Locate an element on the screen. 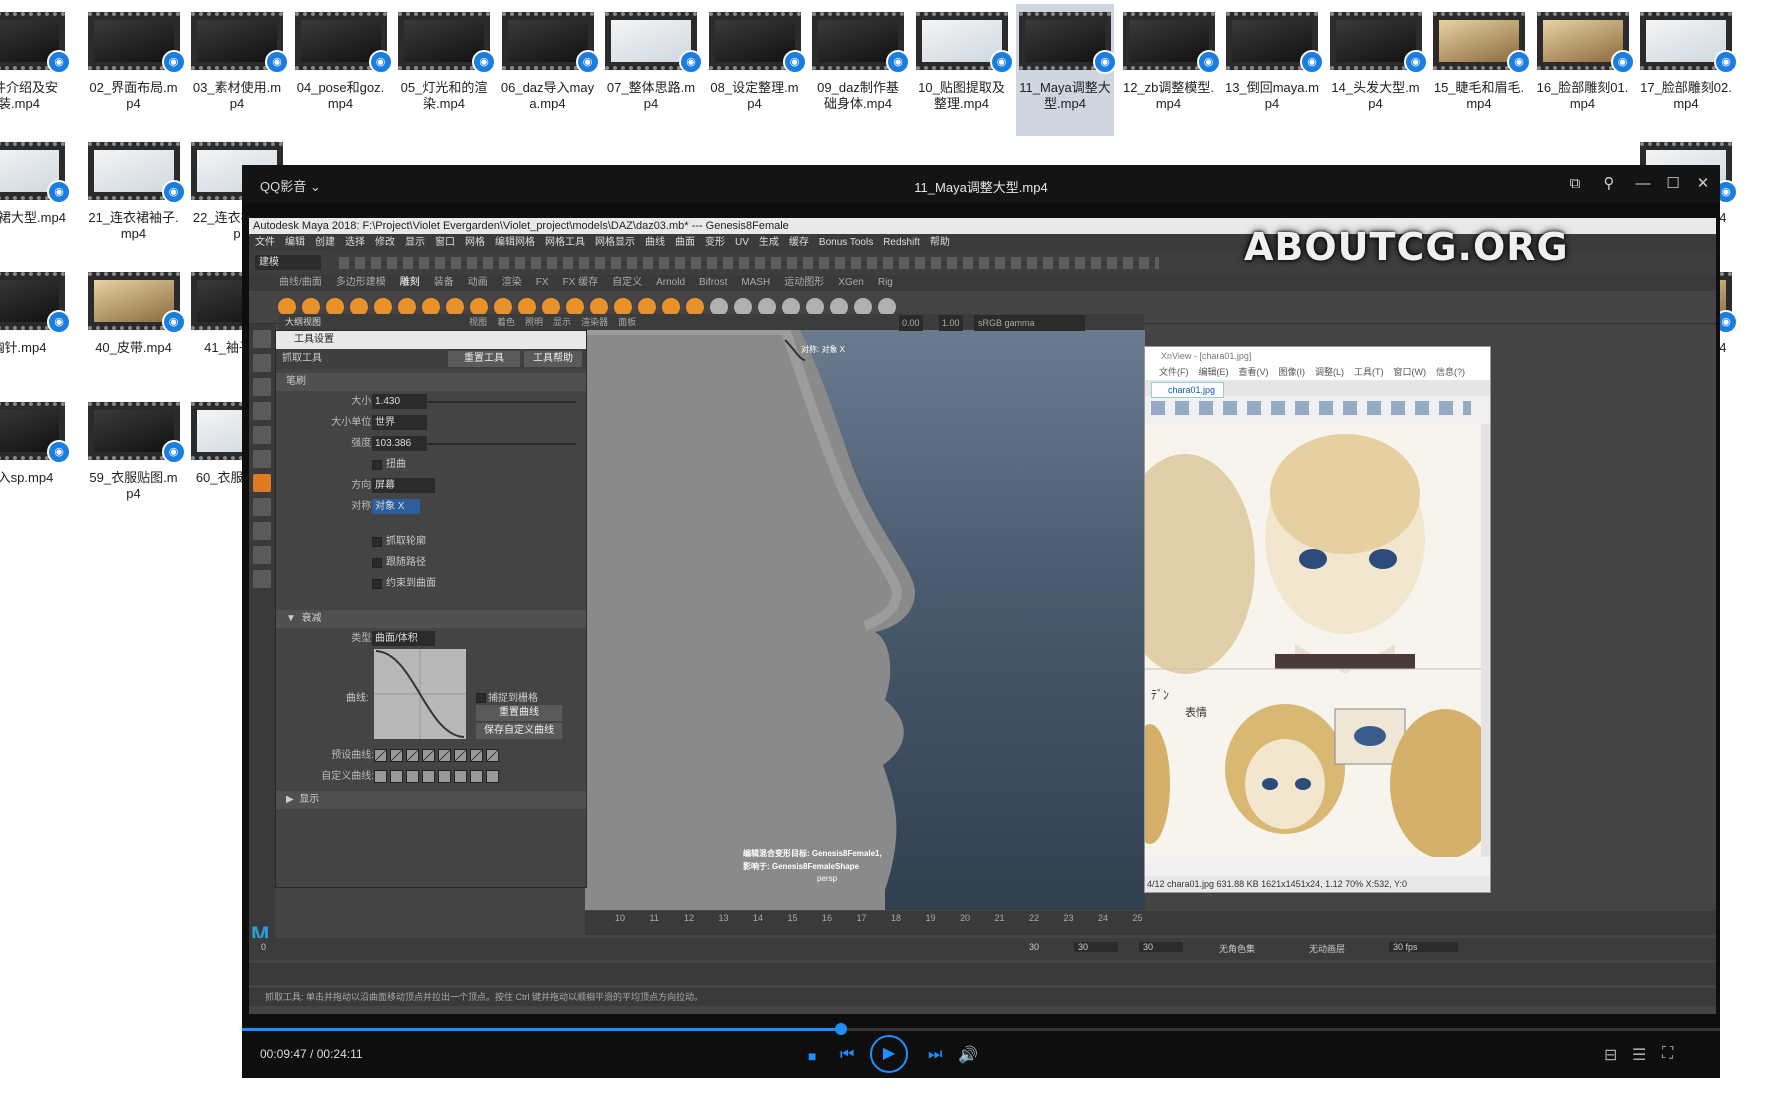 The height and width of the screenshot is (1110, 1790). xnview-menu-item: 信息(?) is located at coordinates (1450, 372).